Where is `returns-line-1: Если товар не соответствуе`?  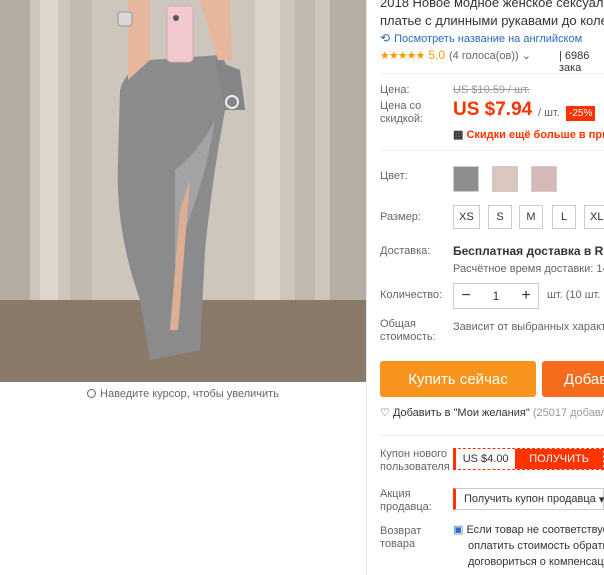
returns-line-1: Если товар не соответствуе is located at coordinates (535, 530).